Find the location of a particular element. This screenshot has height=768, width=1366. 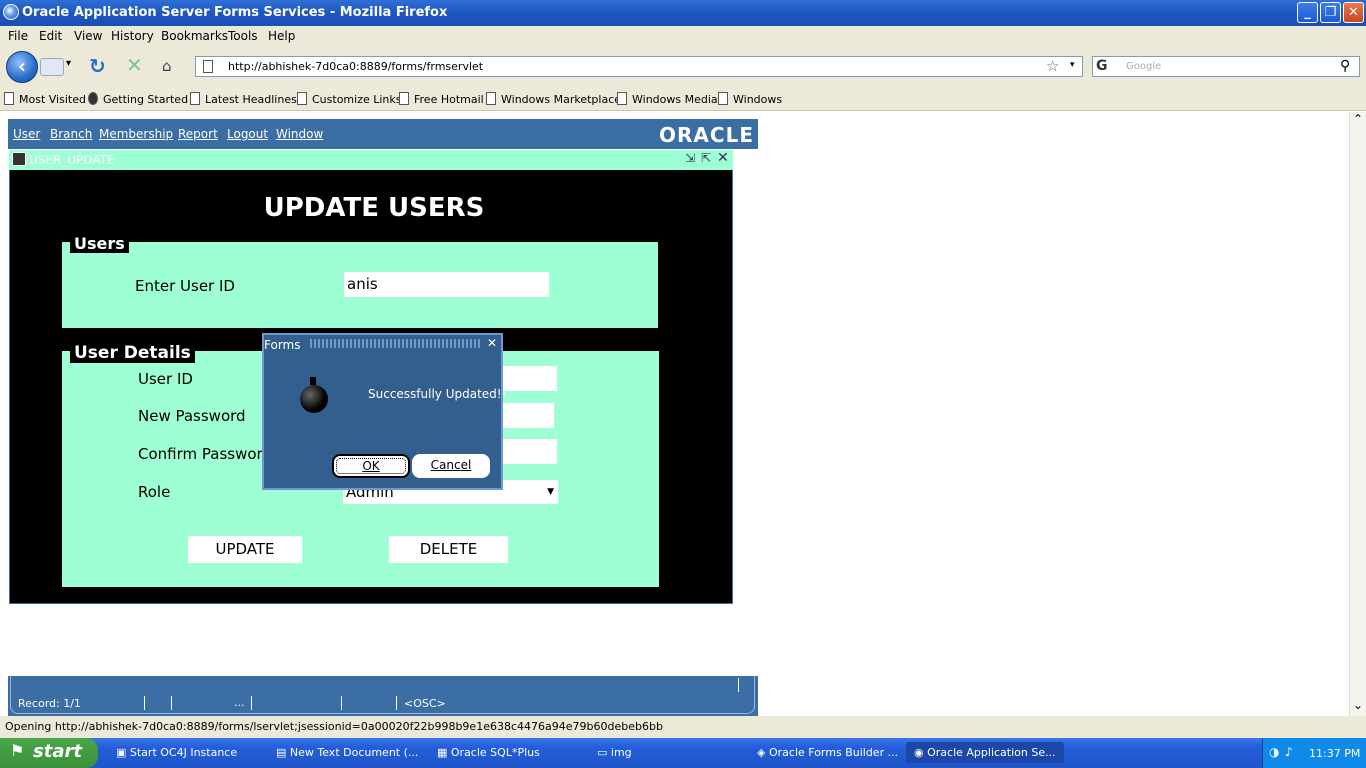

status-osc: <OSC> is located at coordinates (425, 703).